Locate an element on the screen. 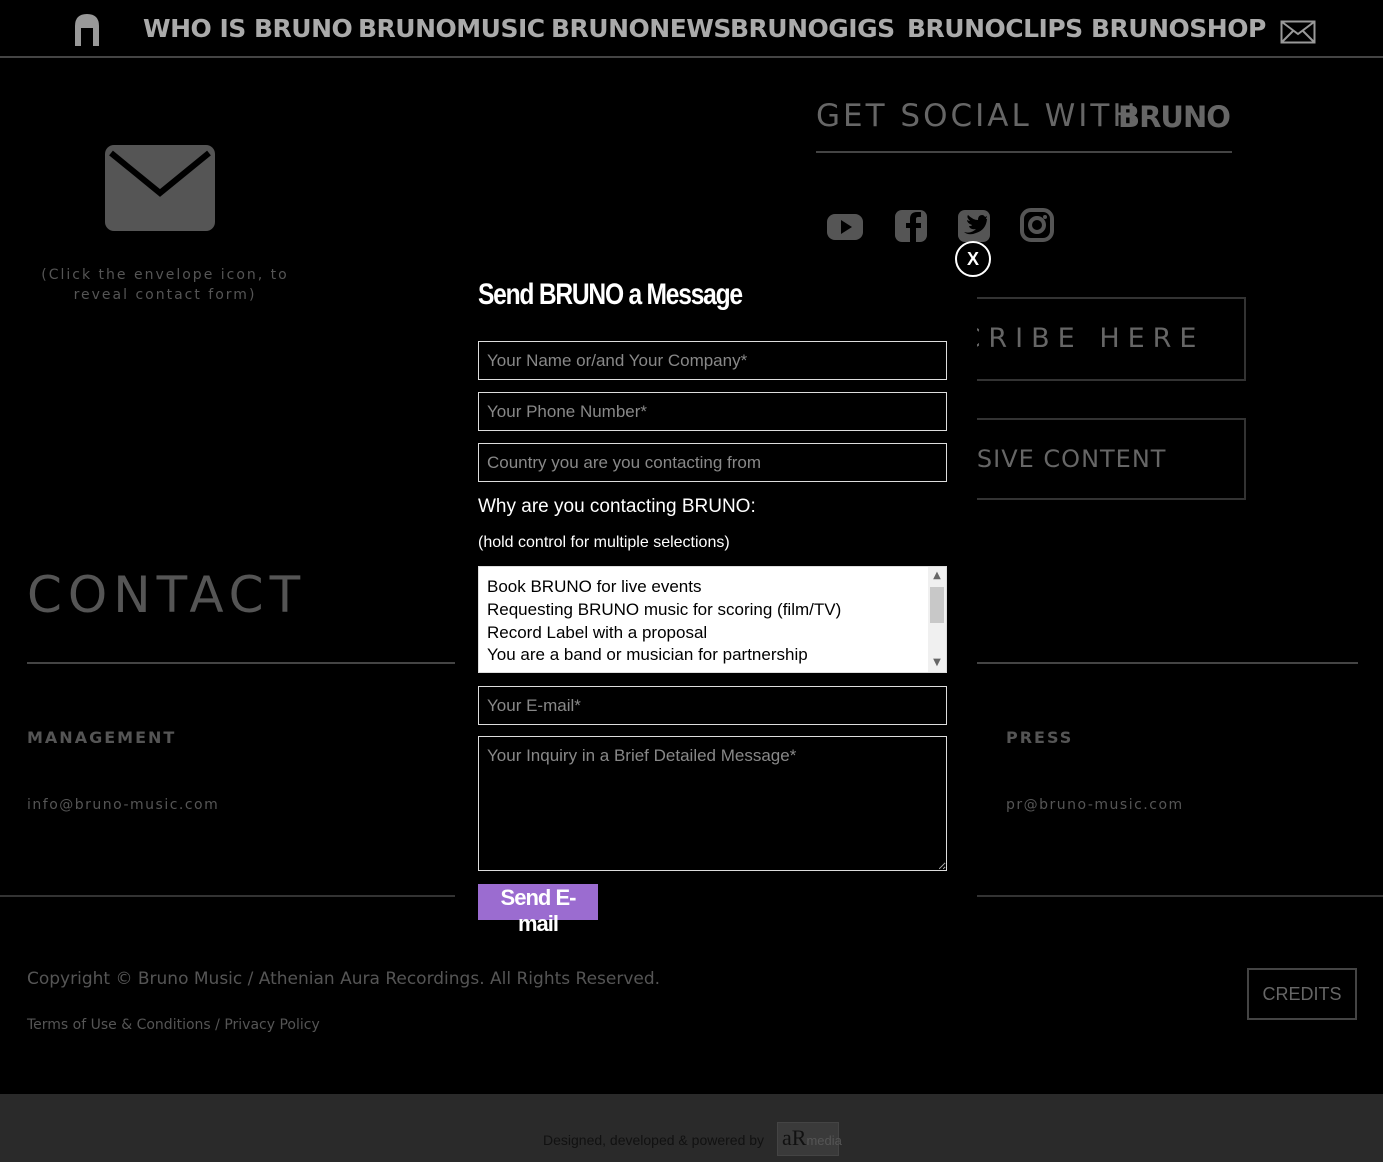  social-brand-logo: BRUNO is located at coordinates (1174, 117).